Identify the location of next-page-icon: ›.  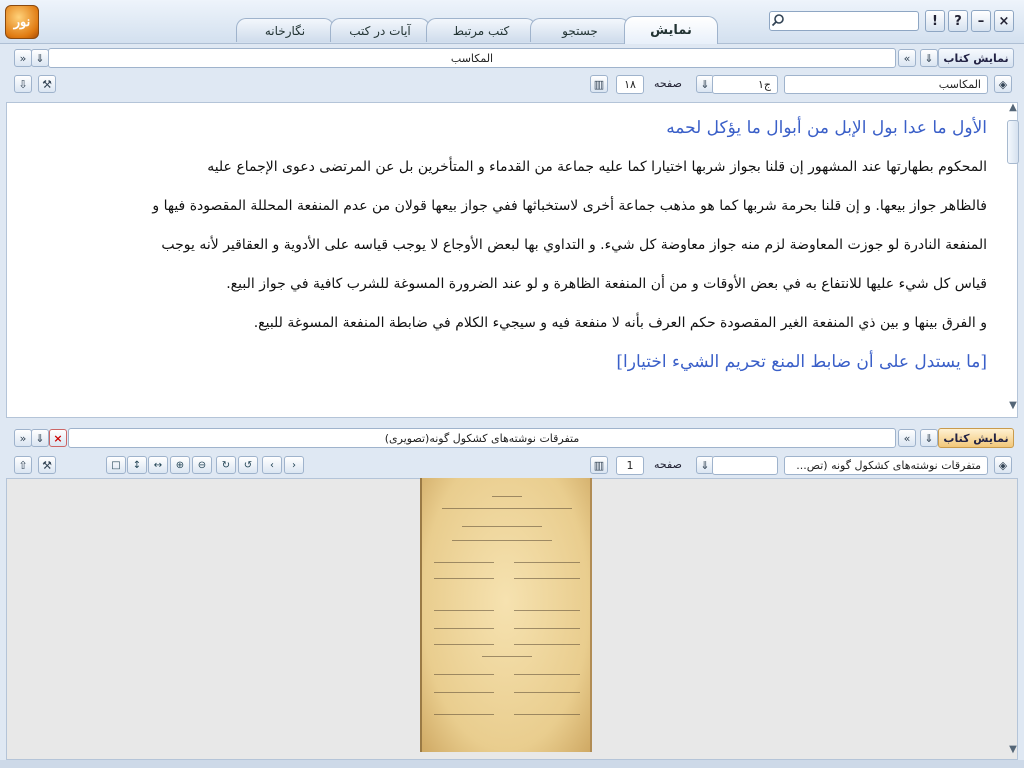
(294, 465).